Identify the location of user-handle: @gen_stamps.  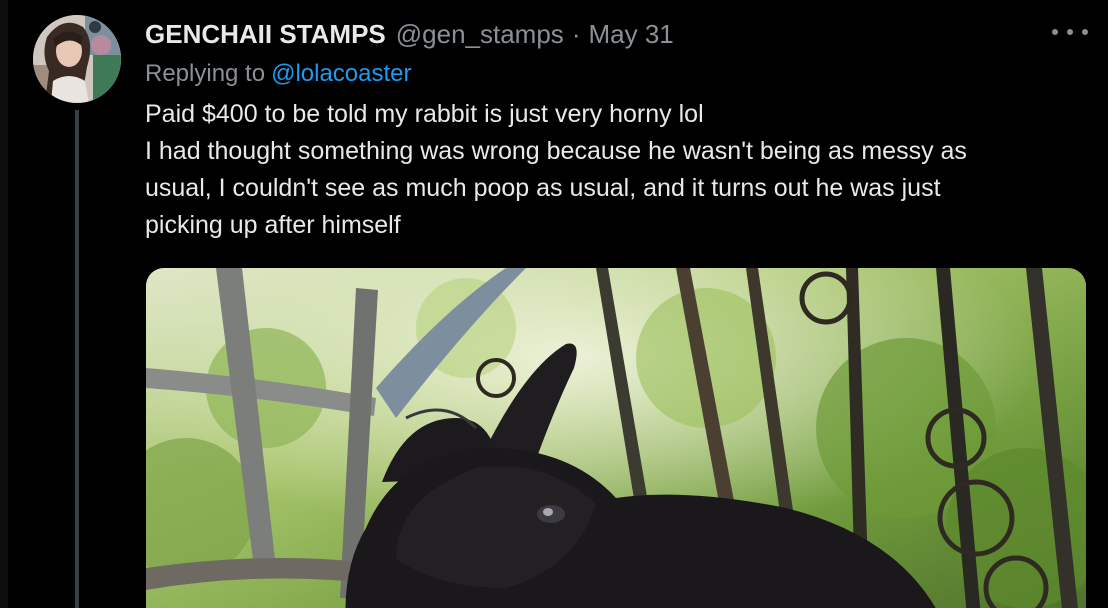
(480, 34).